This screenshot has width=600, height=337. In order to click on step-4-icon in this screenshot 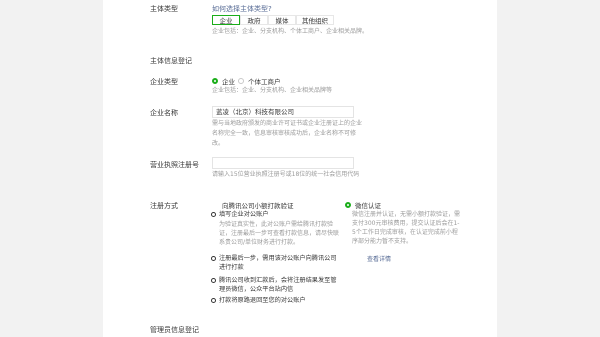, I will do `click(213, 300)`.